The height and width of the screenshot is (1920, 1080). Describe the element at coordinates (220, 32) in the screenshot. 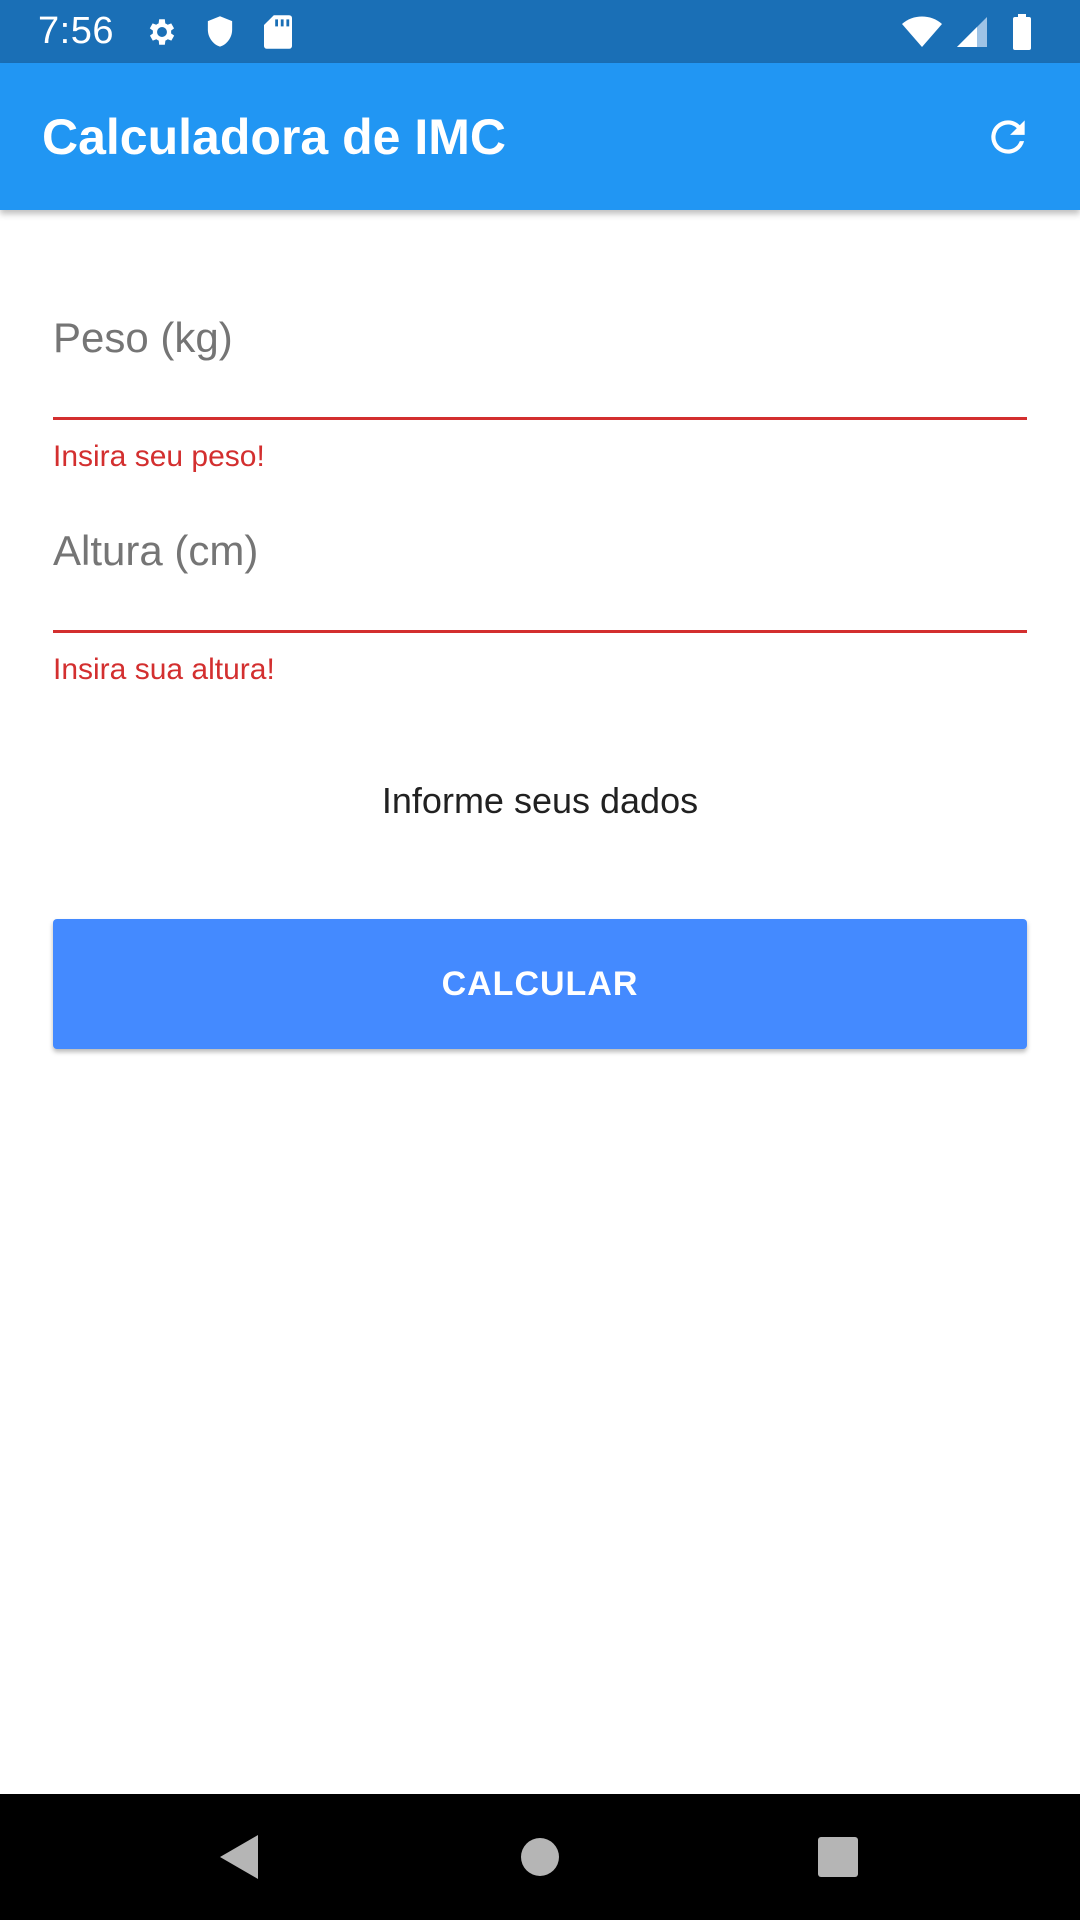

I see `shield-icon` at that location.